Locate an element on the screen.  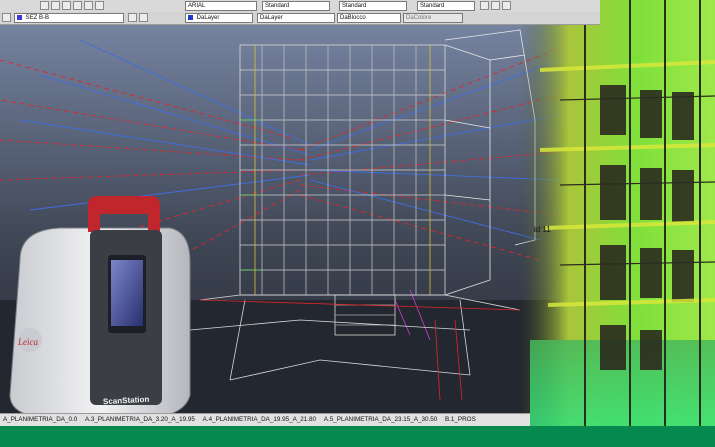
layout-tab: A.3_PLANIMETRIA_DA_3.20_A_19.95 is located at coordinates (140, 419).